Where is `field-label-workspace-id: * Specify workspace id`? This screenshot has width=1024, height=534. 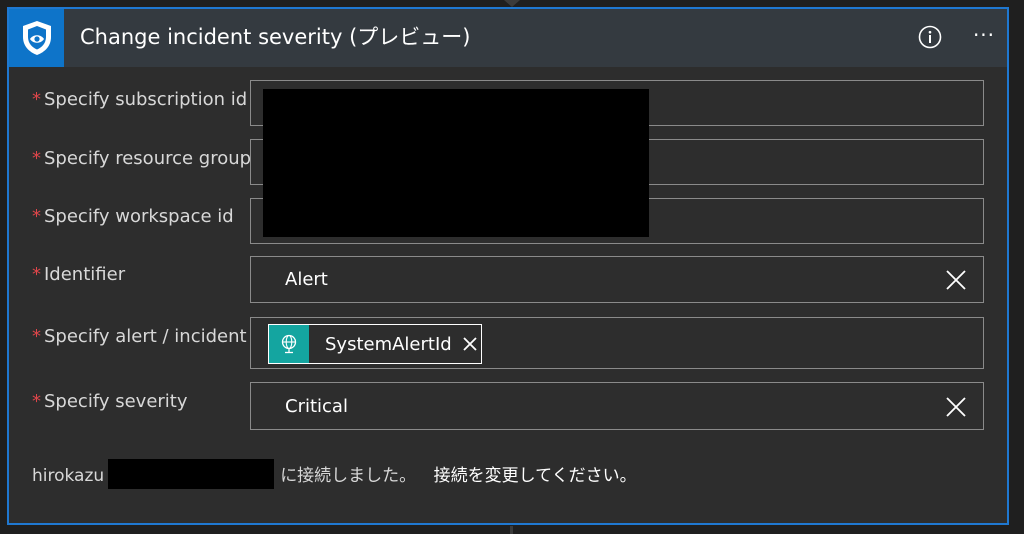 field-label-workspace-id: * Specify workspace id is located at coordinates (133, 217).